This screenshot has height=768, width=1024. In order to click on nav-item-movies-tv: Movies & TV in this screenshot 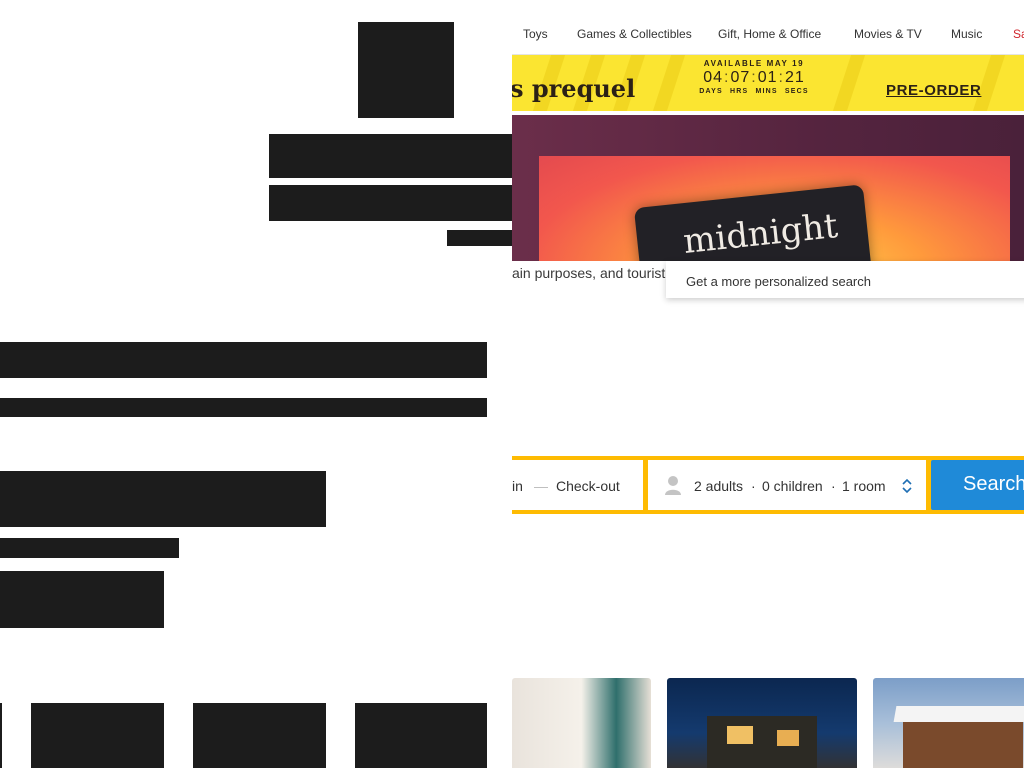, I will do `click(888, 34)`.